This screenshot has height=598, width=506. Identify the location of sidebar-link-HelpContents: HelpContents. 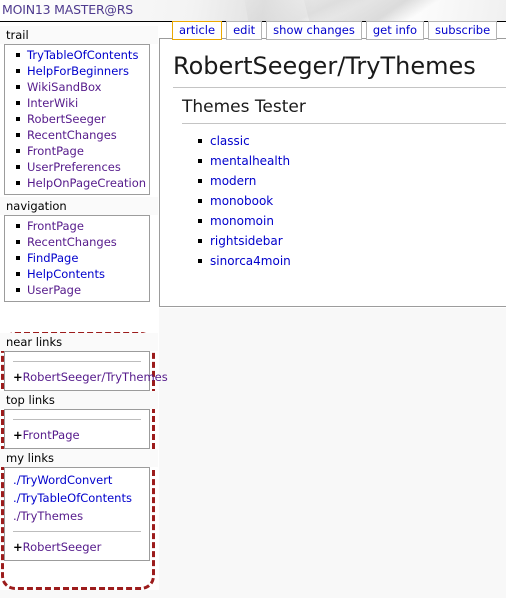
(66, 274).